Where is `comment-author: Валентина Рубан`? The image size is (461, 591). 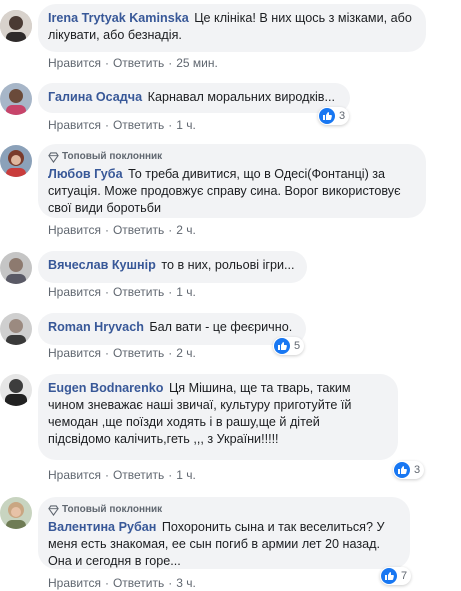
comment-author: Валентина Рубан is located at coordinates (102, 527).